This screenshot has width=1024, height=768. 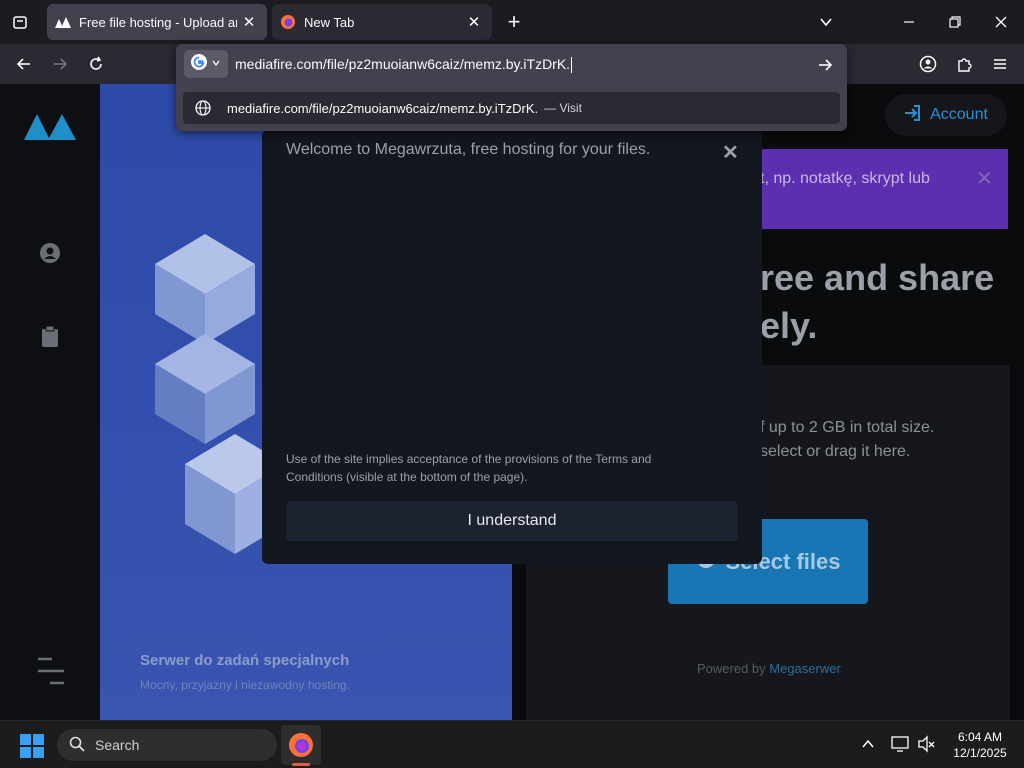 I want to click on account-label: Account, so click(x=959, y=114).